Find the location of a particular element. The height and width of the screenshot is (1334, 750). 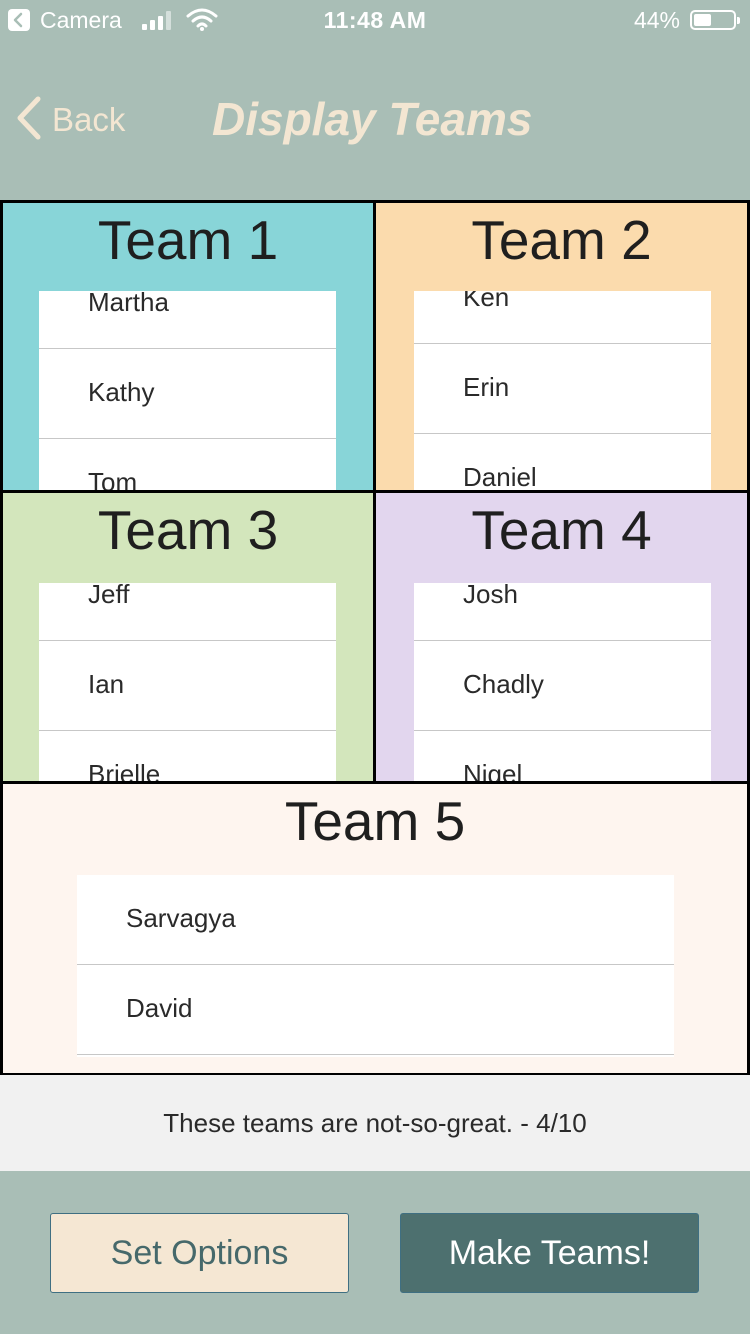

team-1-card: Team 1 Martha Kathy Tom is located at coordinates (188, 346).